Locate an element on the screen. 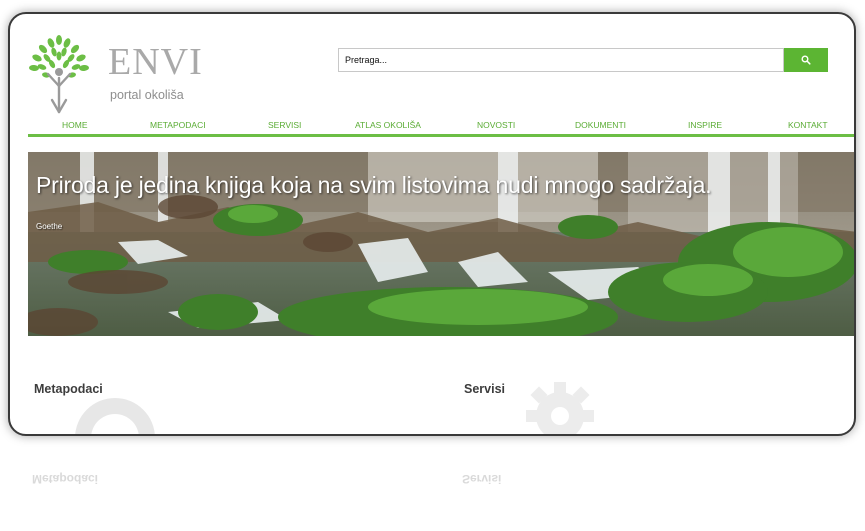  logo: ENVI portal okoliša is located at coordinates (113, 74).